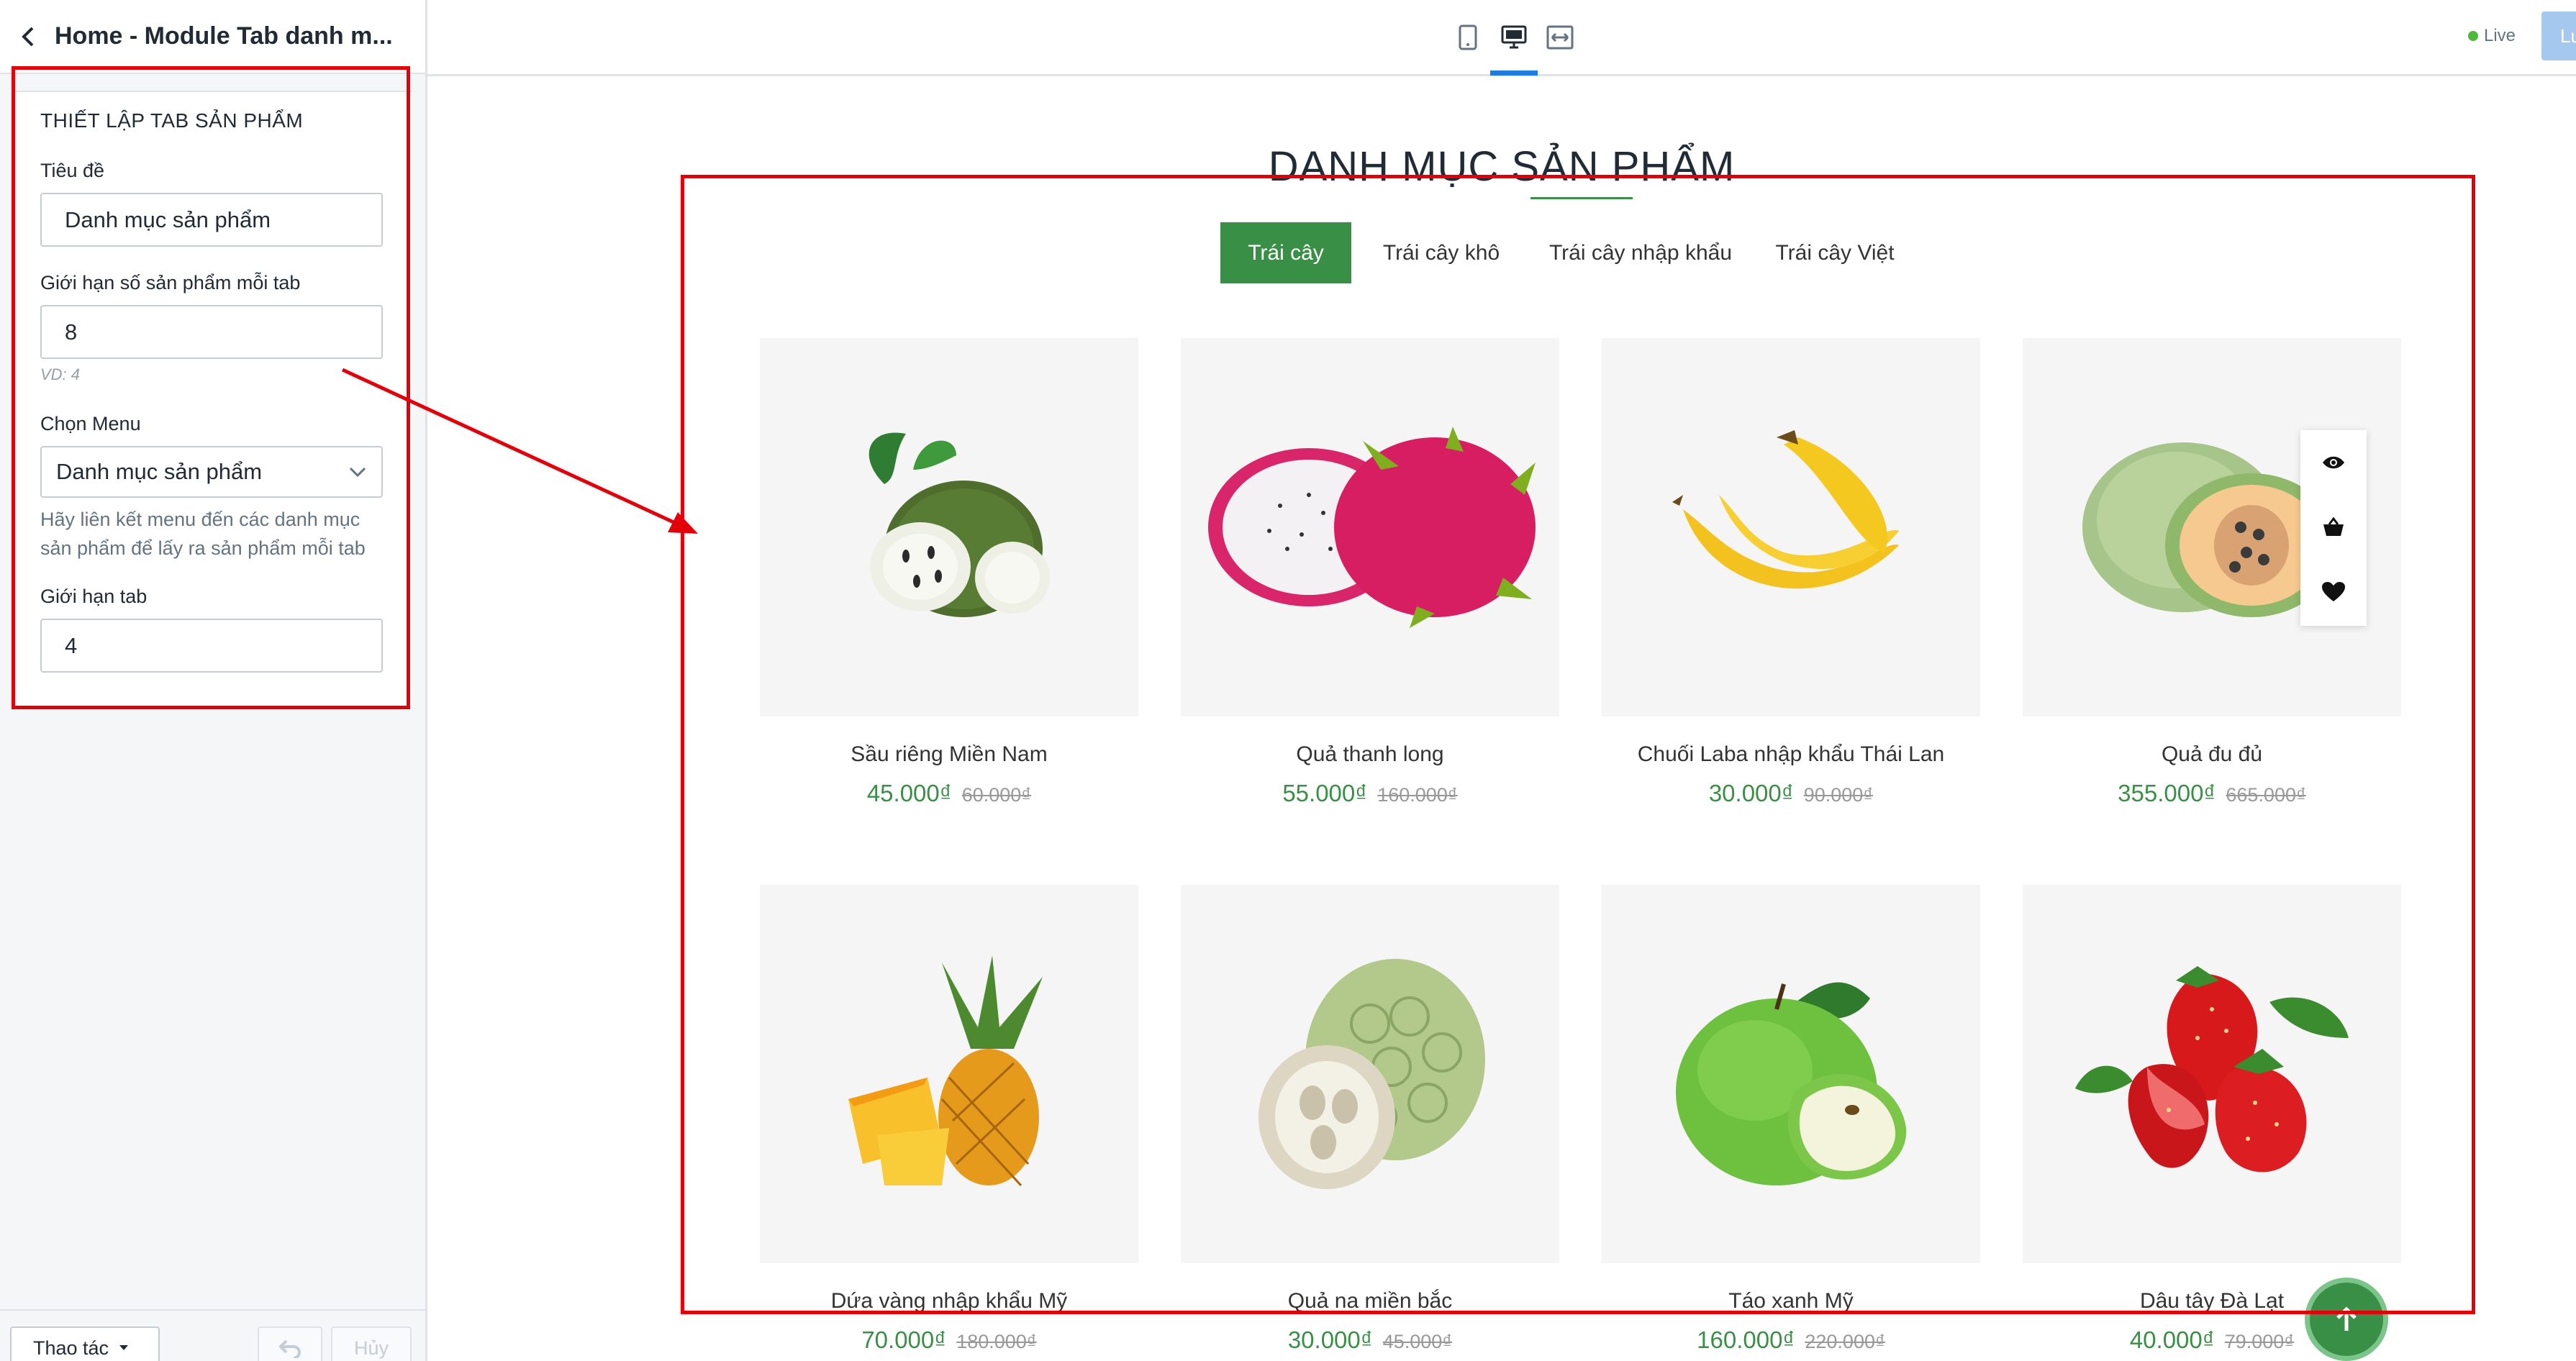 The width and height of the screenshot is (2576, 1361). What do you see at coordinates (2500, 35) in the screenshot?
I see `live-label: Live` at bounding box center [2500, 35].